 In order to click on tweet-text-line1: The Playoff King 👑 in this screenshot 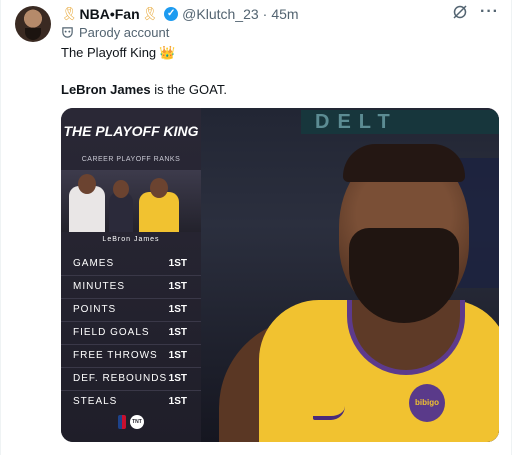, I will do `click(118, 53)`.